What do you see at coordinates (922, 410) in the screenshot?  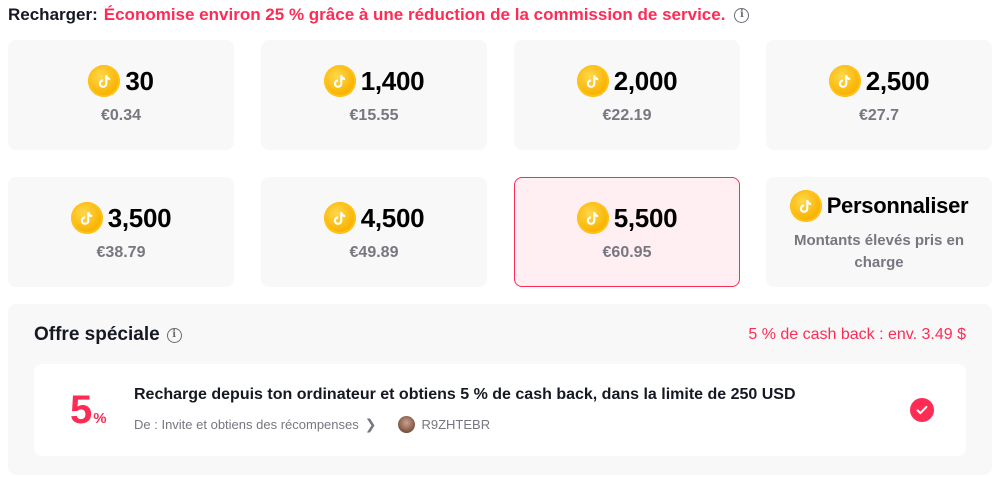 I see `check-icon` at bounding box center [922, 410].